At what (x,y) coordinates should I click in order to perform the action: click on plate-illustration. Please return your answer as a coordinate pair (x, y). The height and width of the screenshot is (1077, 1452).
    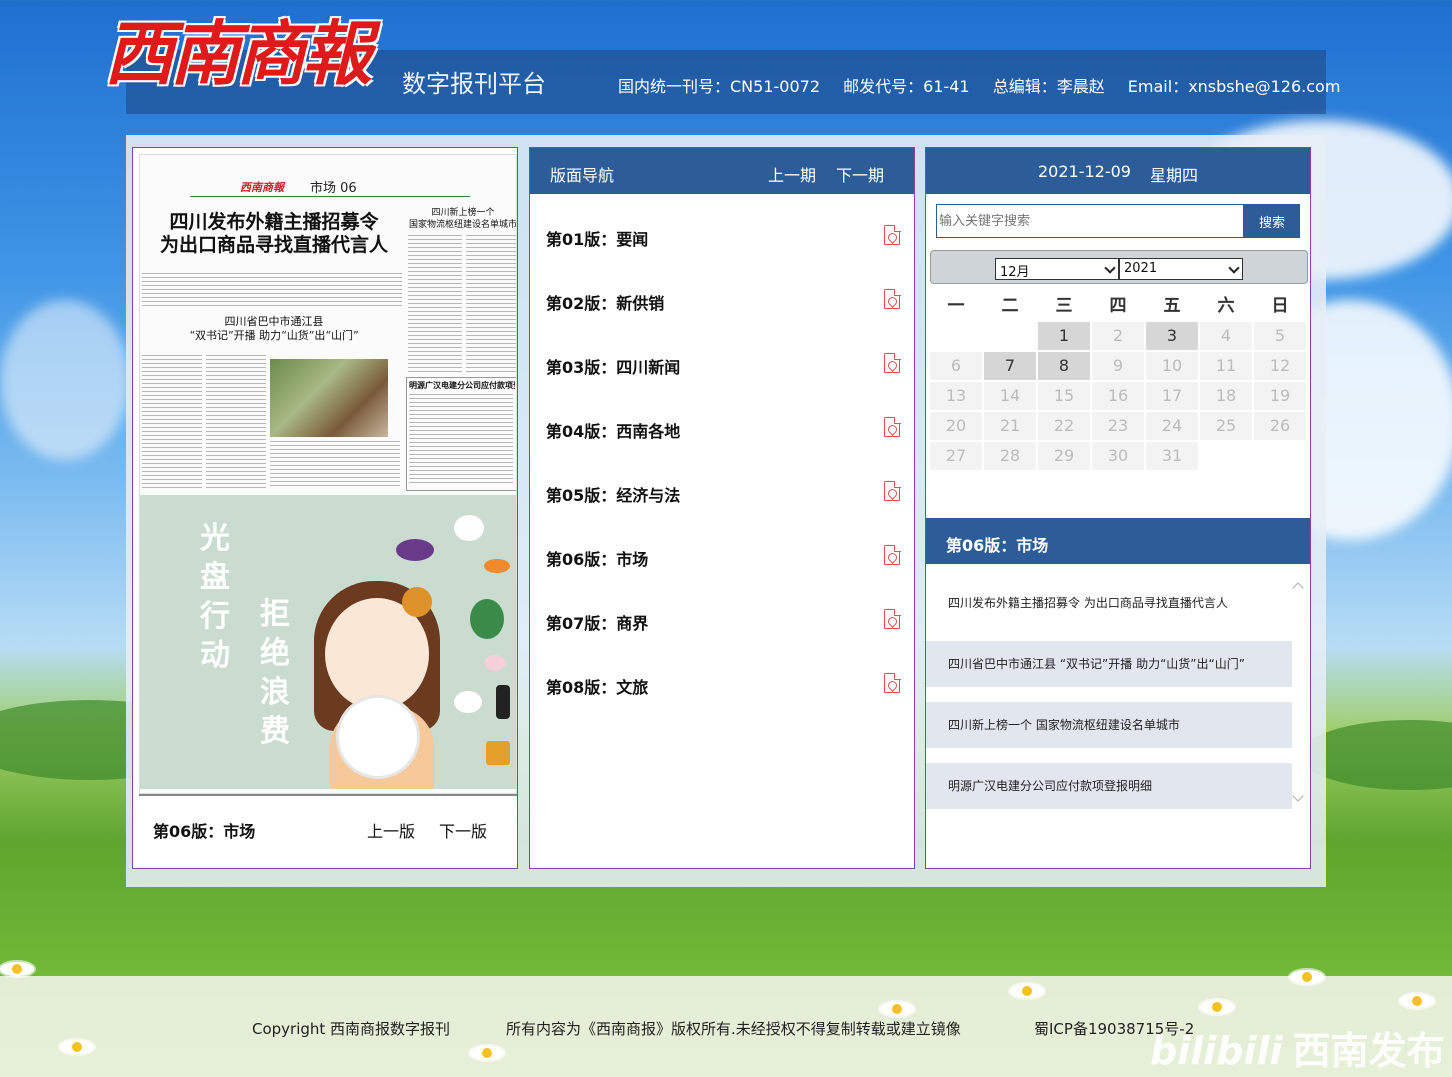
    Looking at the image, I should click on (378, 737).